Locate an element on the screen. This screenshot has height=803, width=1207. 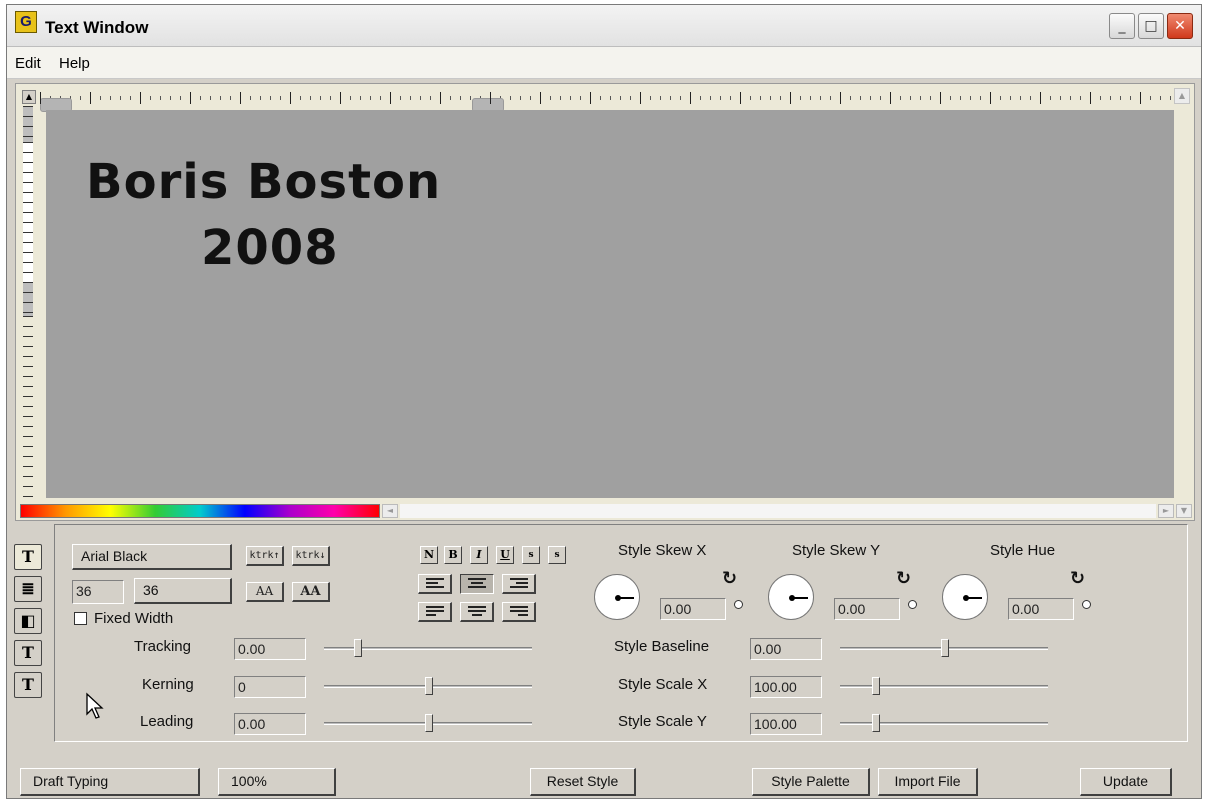
hue-dial is located at coordinates (965, 597).